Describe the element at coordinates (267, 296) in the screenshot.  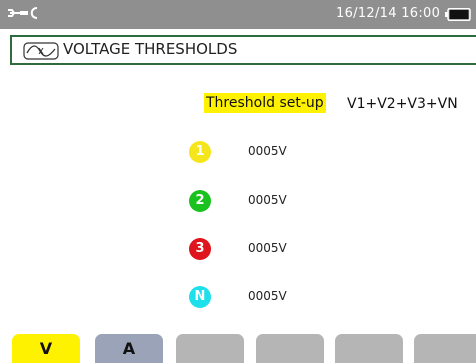
I see `phase-n-threshold-value: 0005V` at that location.